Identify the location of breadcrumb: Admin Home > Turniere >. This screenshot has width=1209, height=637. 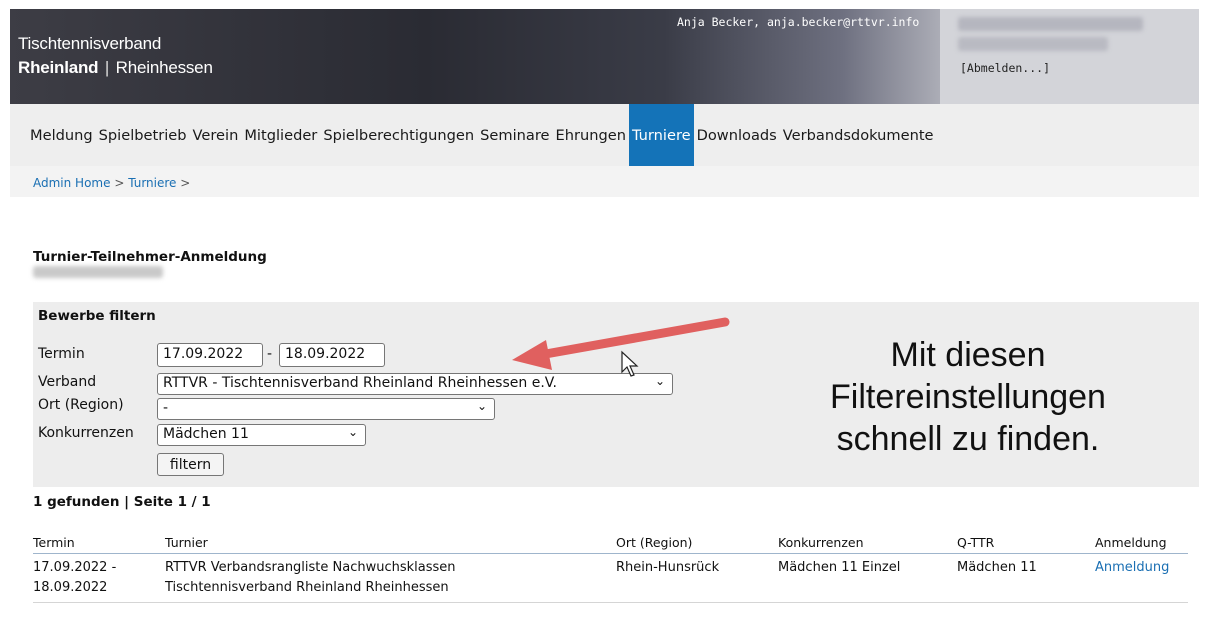
(604, 181).